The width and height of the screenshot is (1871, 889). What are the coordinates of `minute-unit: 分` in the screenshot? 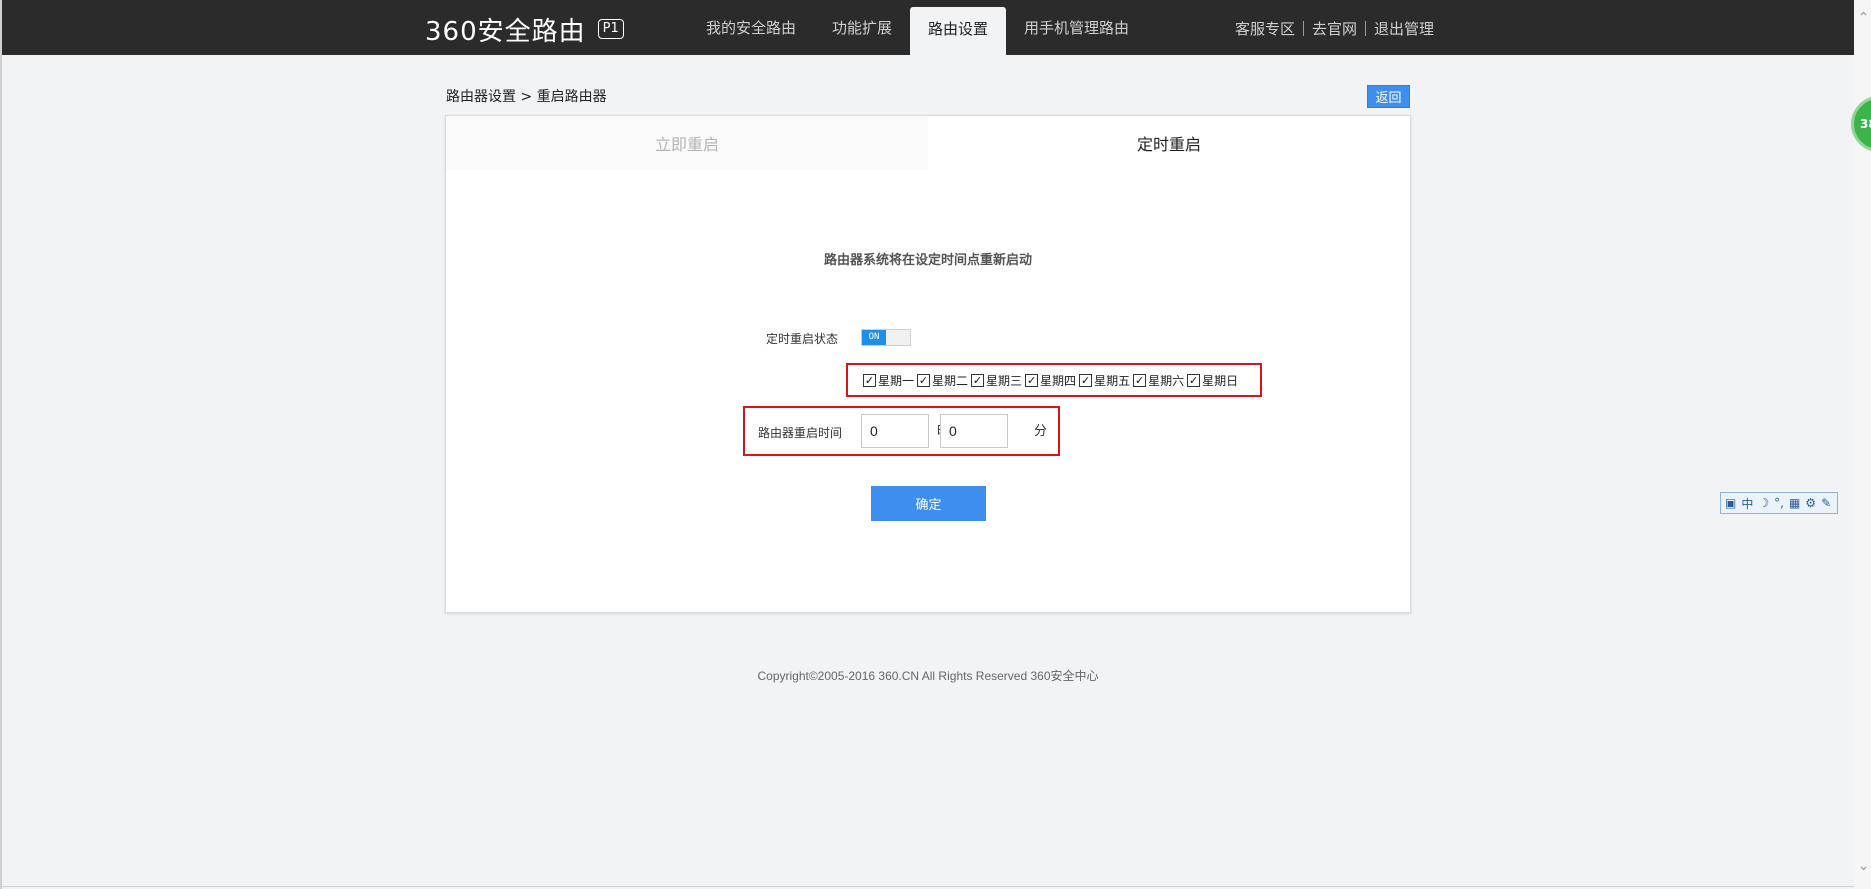 It's located at (1041, 431).